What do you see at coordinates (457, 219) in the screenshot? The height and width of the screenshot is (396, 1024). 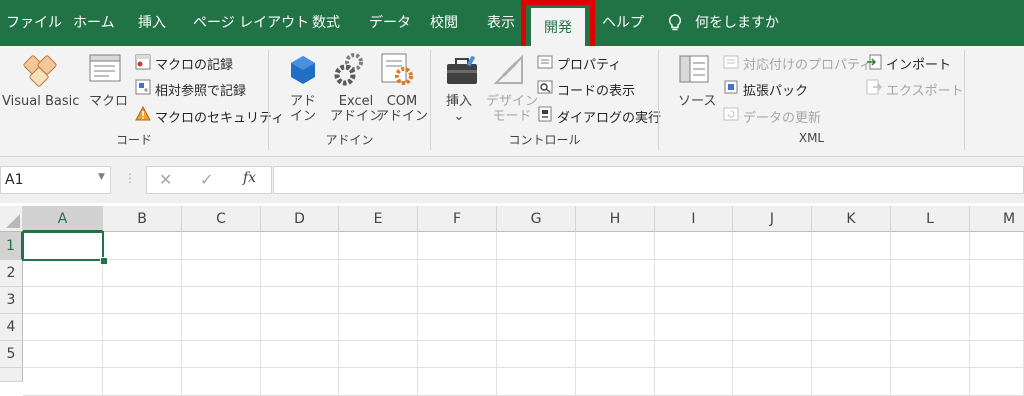 I see `column-header: F` at bounding box center [457, 219].